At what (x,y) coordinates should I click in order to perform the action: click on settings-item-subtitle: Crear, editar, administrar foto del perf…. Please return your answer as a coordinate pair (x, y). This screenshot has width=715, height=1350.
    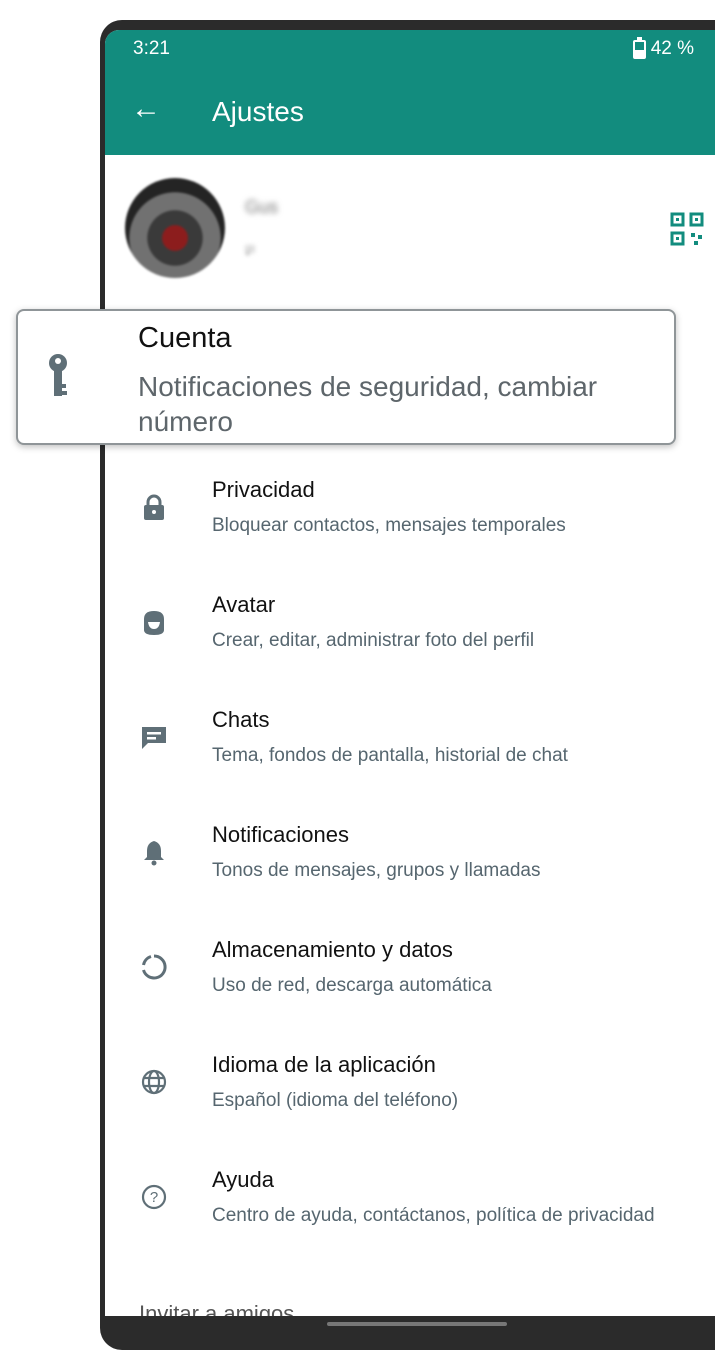
    Looking at the image, I should click on (373, 640).